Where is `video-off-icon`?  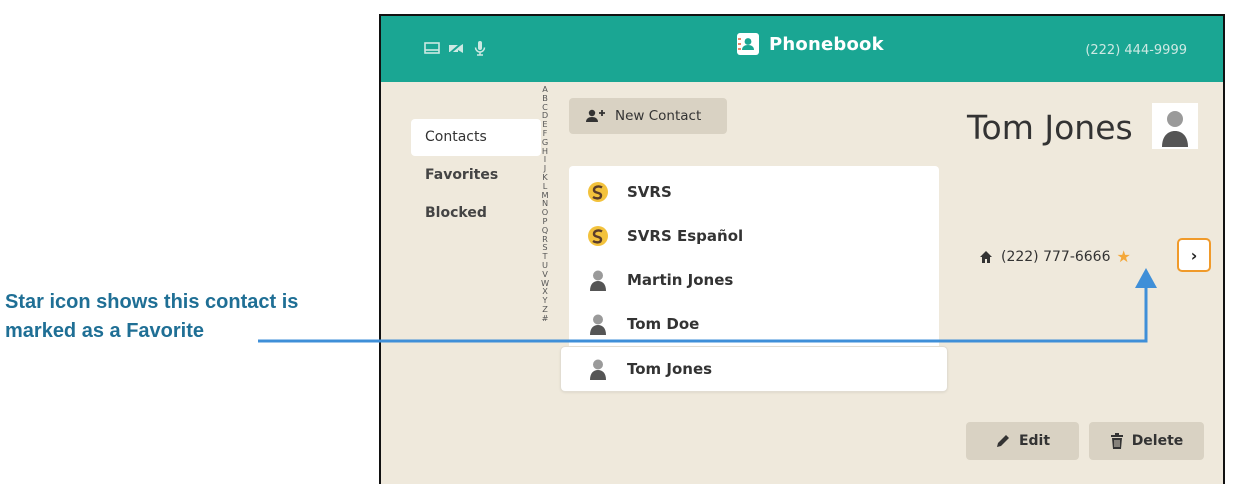 video-off-icon is located at coordinates (456, 48).